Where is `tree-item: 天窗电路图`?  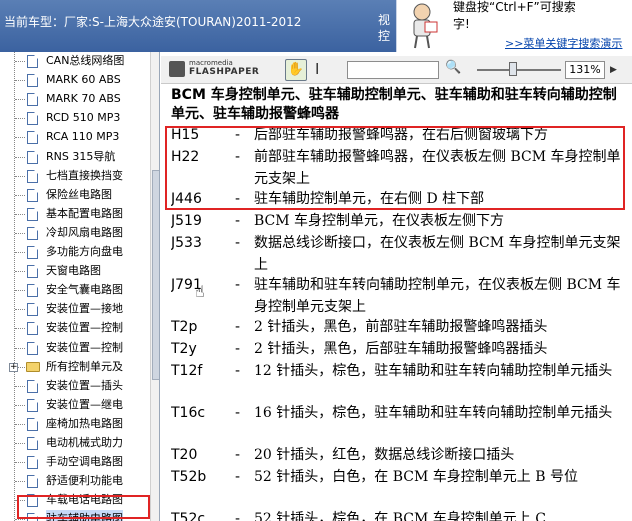 tree-item: 天窗电路图 is located at coordinates (75, 271).